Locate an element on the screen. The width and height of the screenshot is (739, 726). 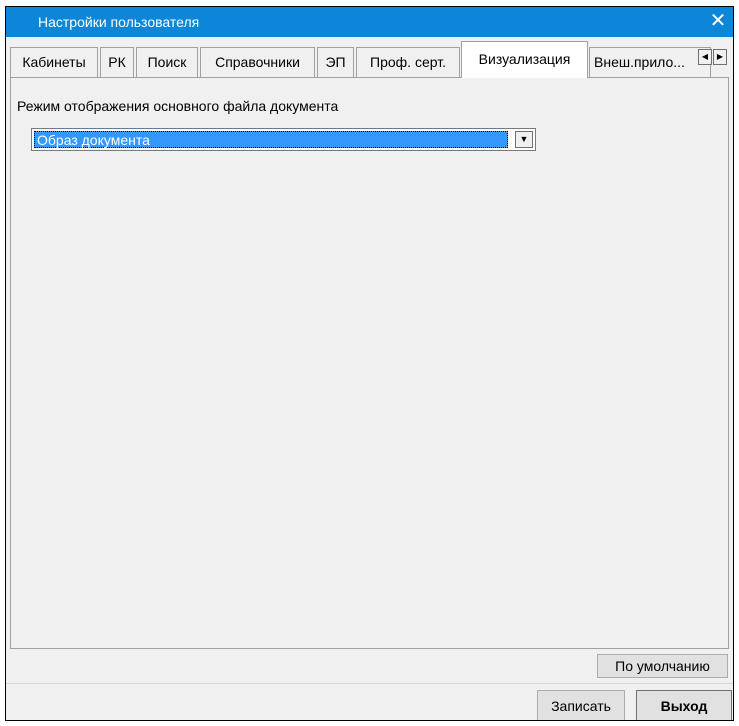
tab-ep: ЭП is located at coordinates (335, 62).